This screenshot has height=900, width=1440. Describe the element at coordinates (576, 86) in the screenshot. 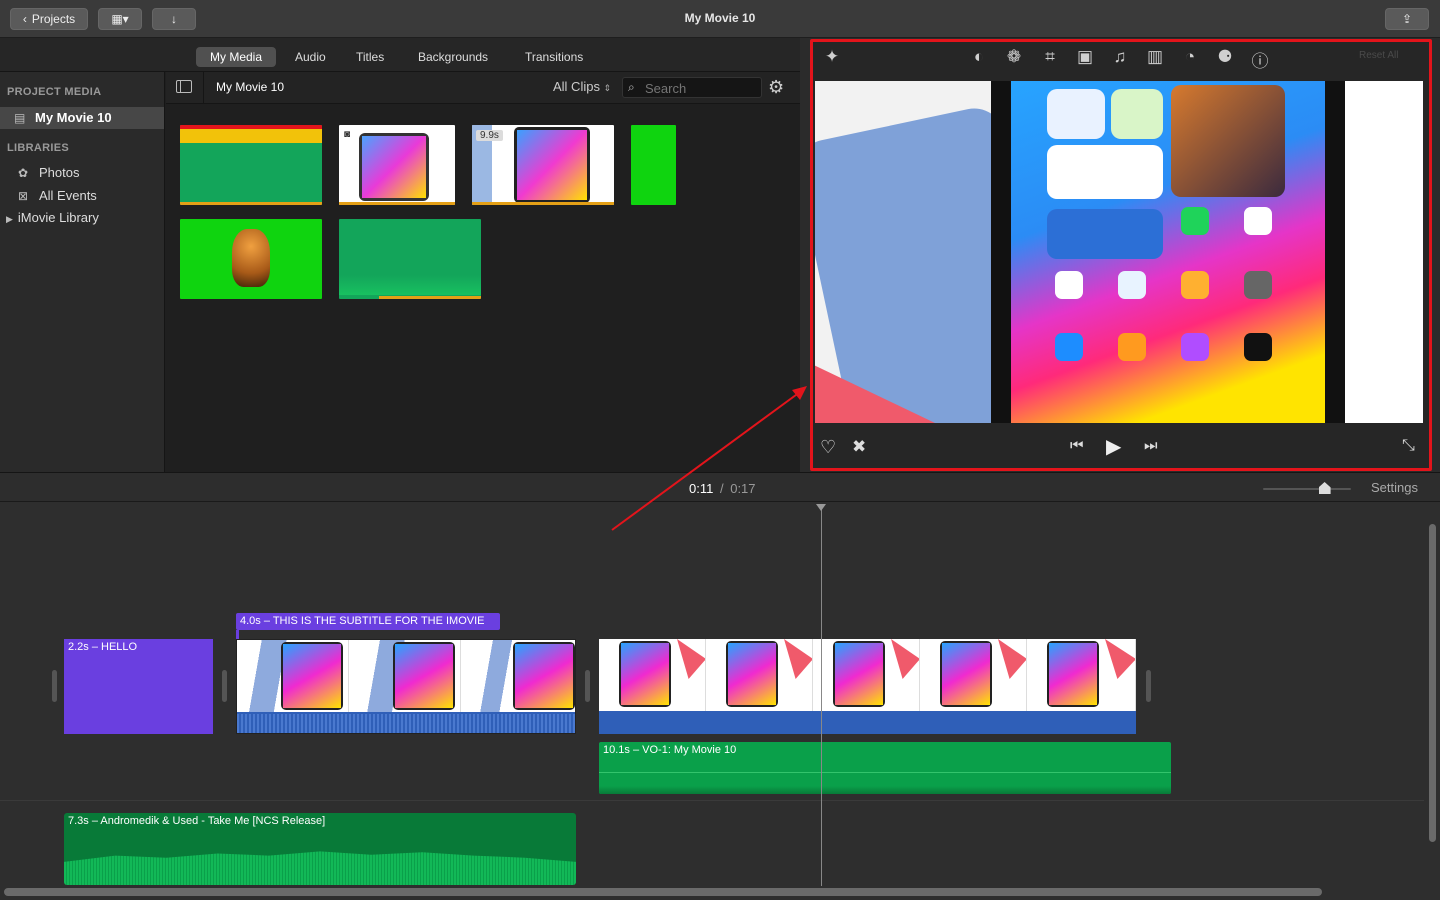

I see `filter-label: All Clips` at that location.